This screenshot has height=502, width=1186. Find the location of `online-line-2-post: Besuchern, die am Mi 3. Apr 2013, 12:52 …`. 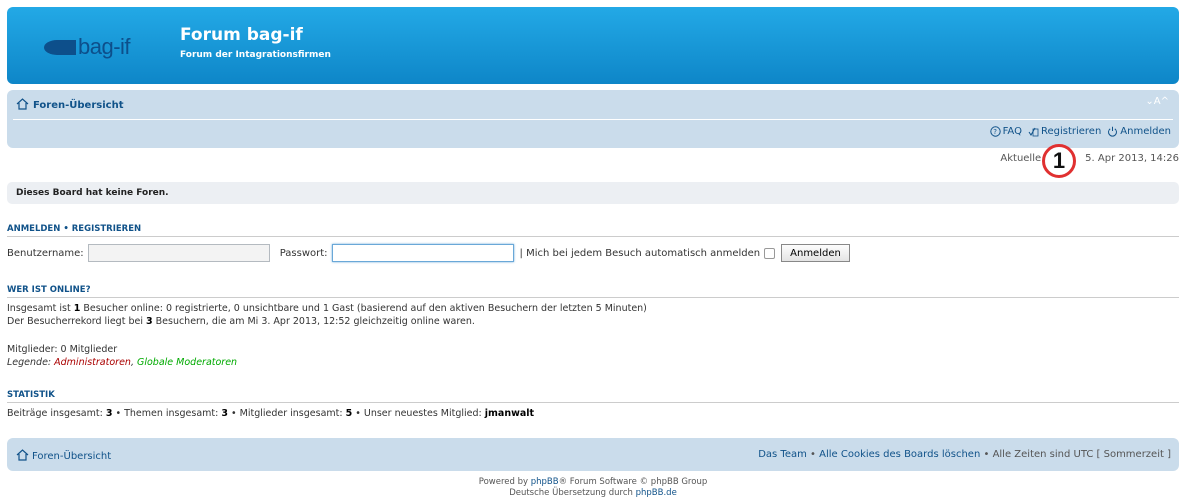

online-line-2-post: Besuchern, die am Mi 3. Apr 2013, 12:52 … is located at coordinates (313, 321).